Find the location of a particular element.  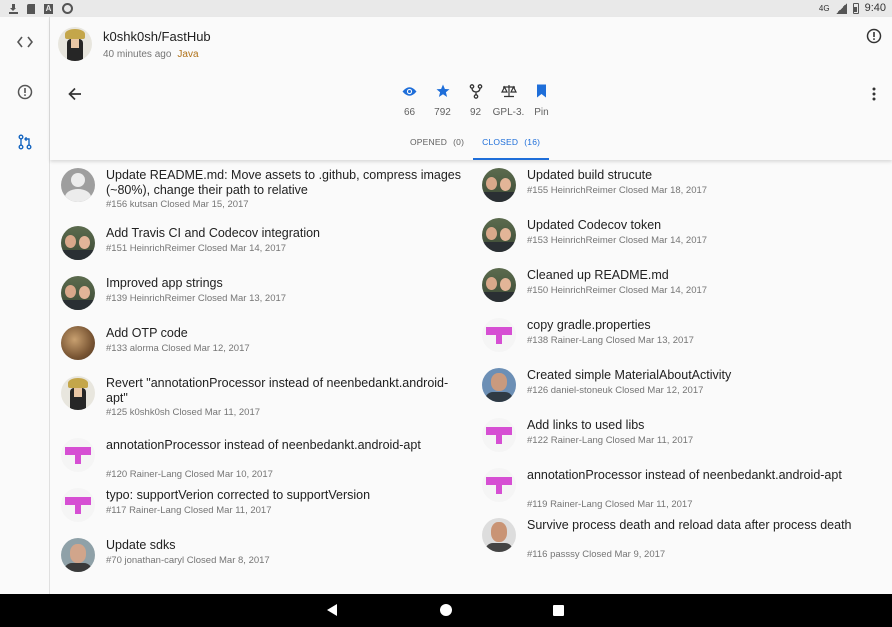

pr-subtitle: #122 Rainer-Lang Closed Mar 11, 2017 is located at coordinates (610, 440).